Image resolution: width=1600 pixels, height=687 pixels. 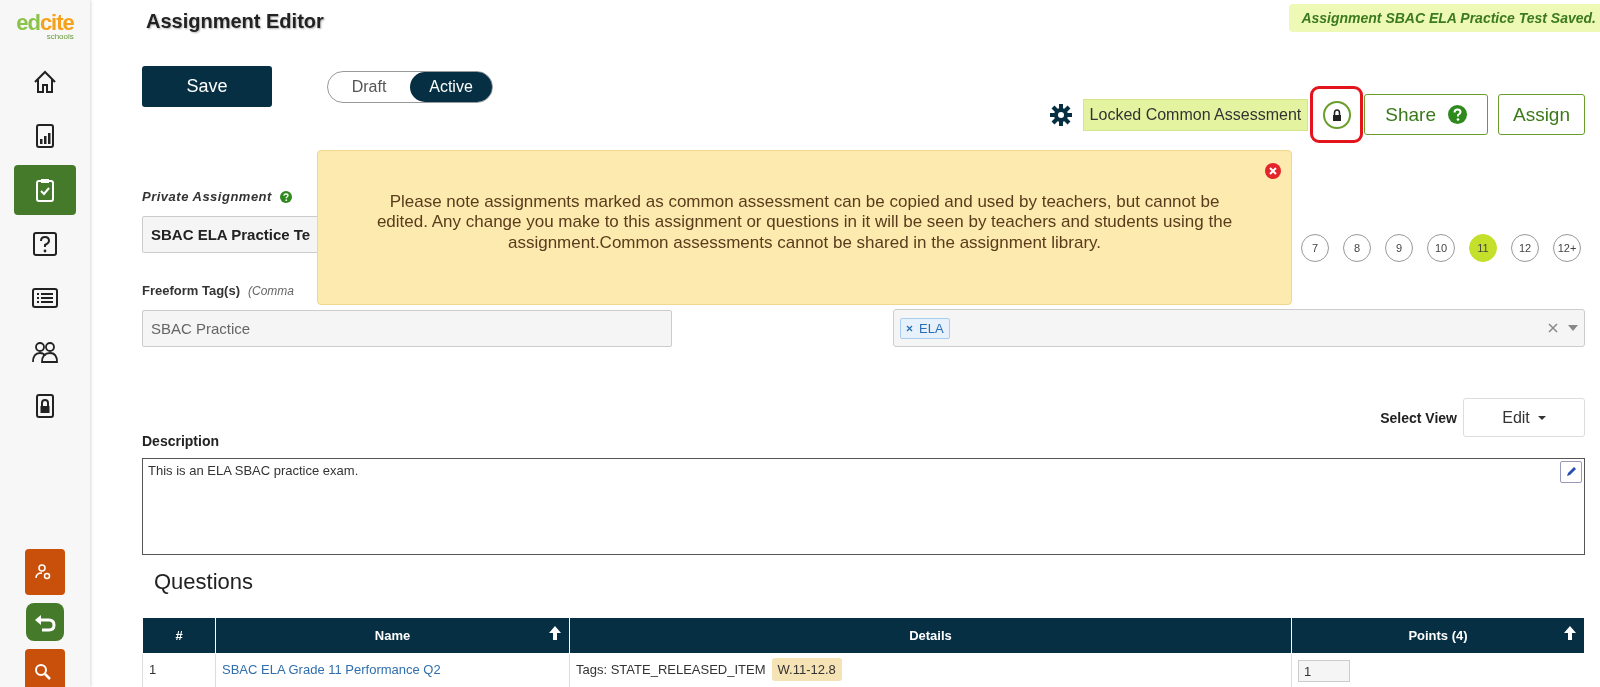 I want to click on clear-icon, so click(x=1553, y=328).